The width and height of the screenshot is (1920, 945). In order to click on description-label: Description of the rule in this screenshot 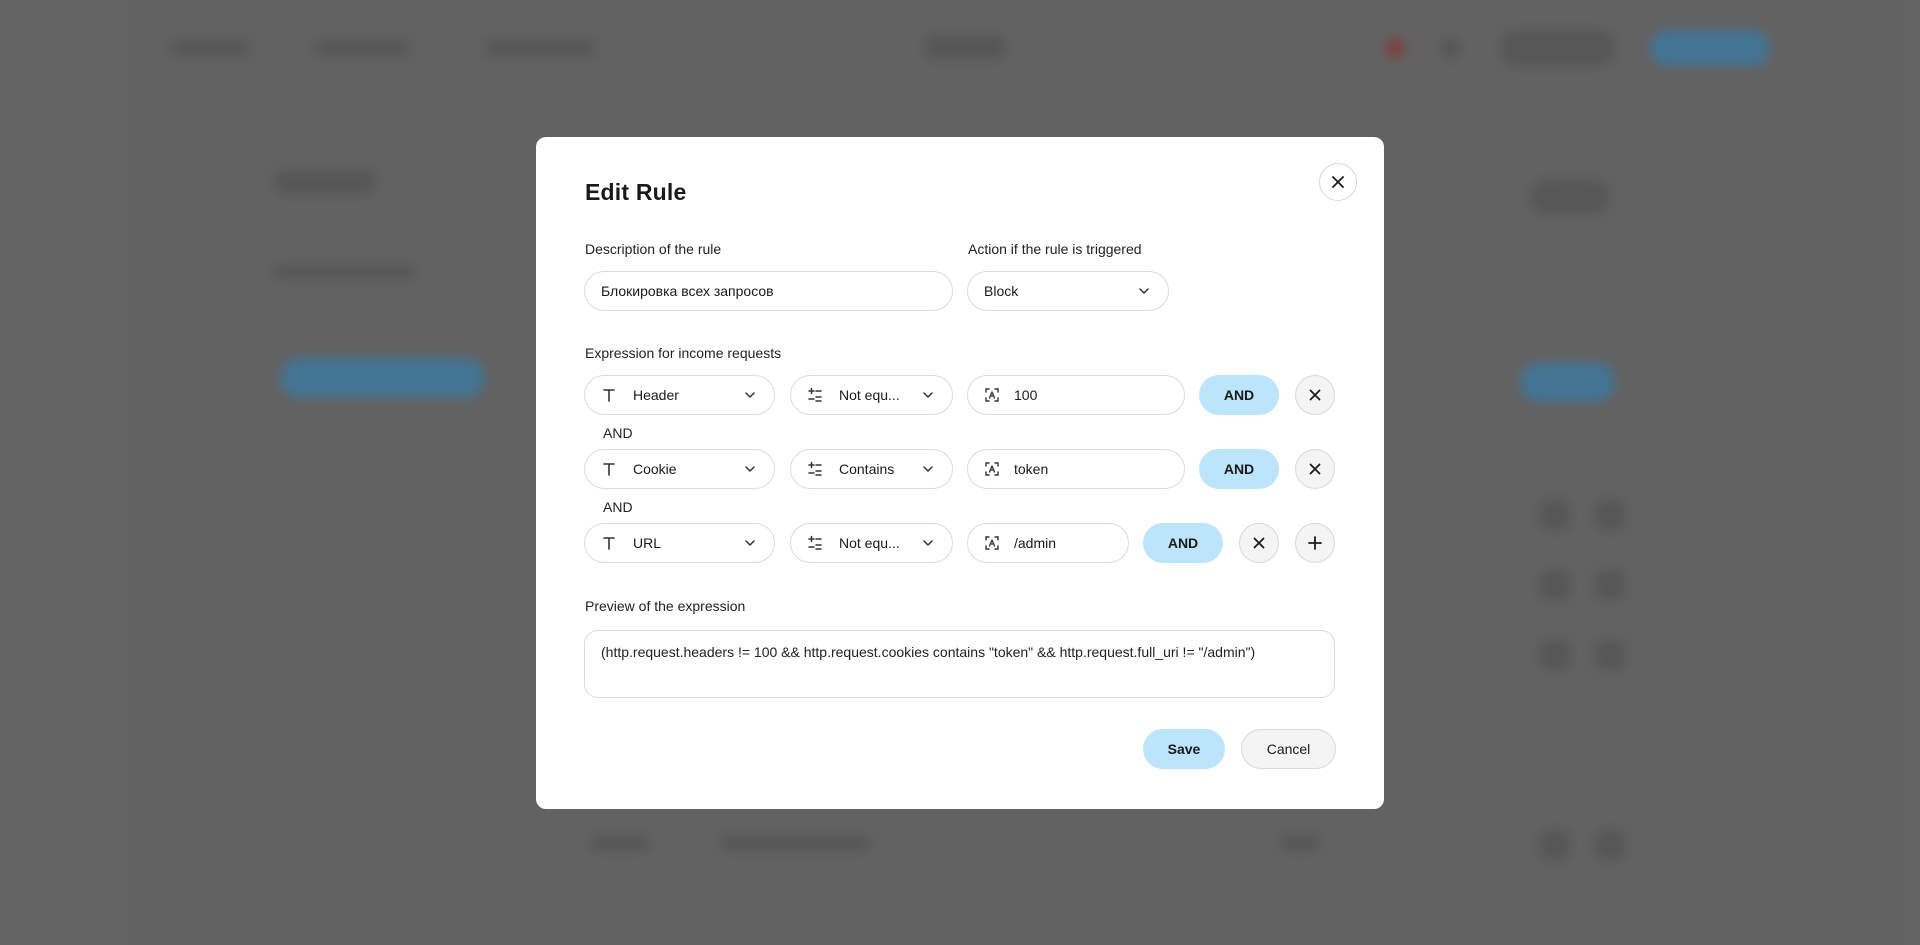, I will do `click(653, 249)`.